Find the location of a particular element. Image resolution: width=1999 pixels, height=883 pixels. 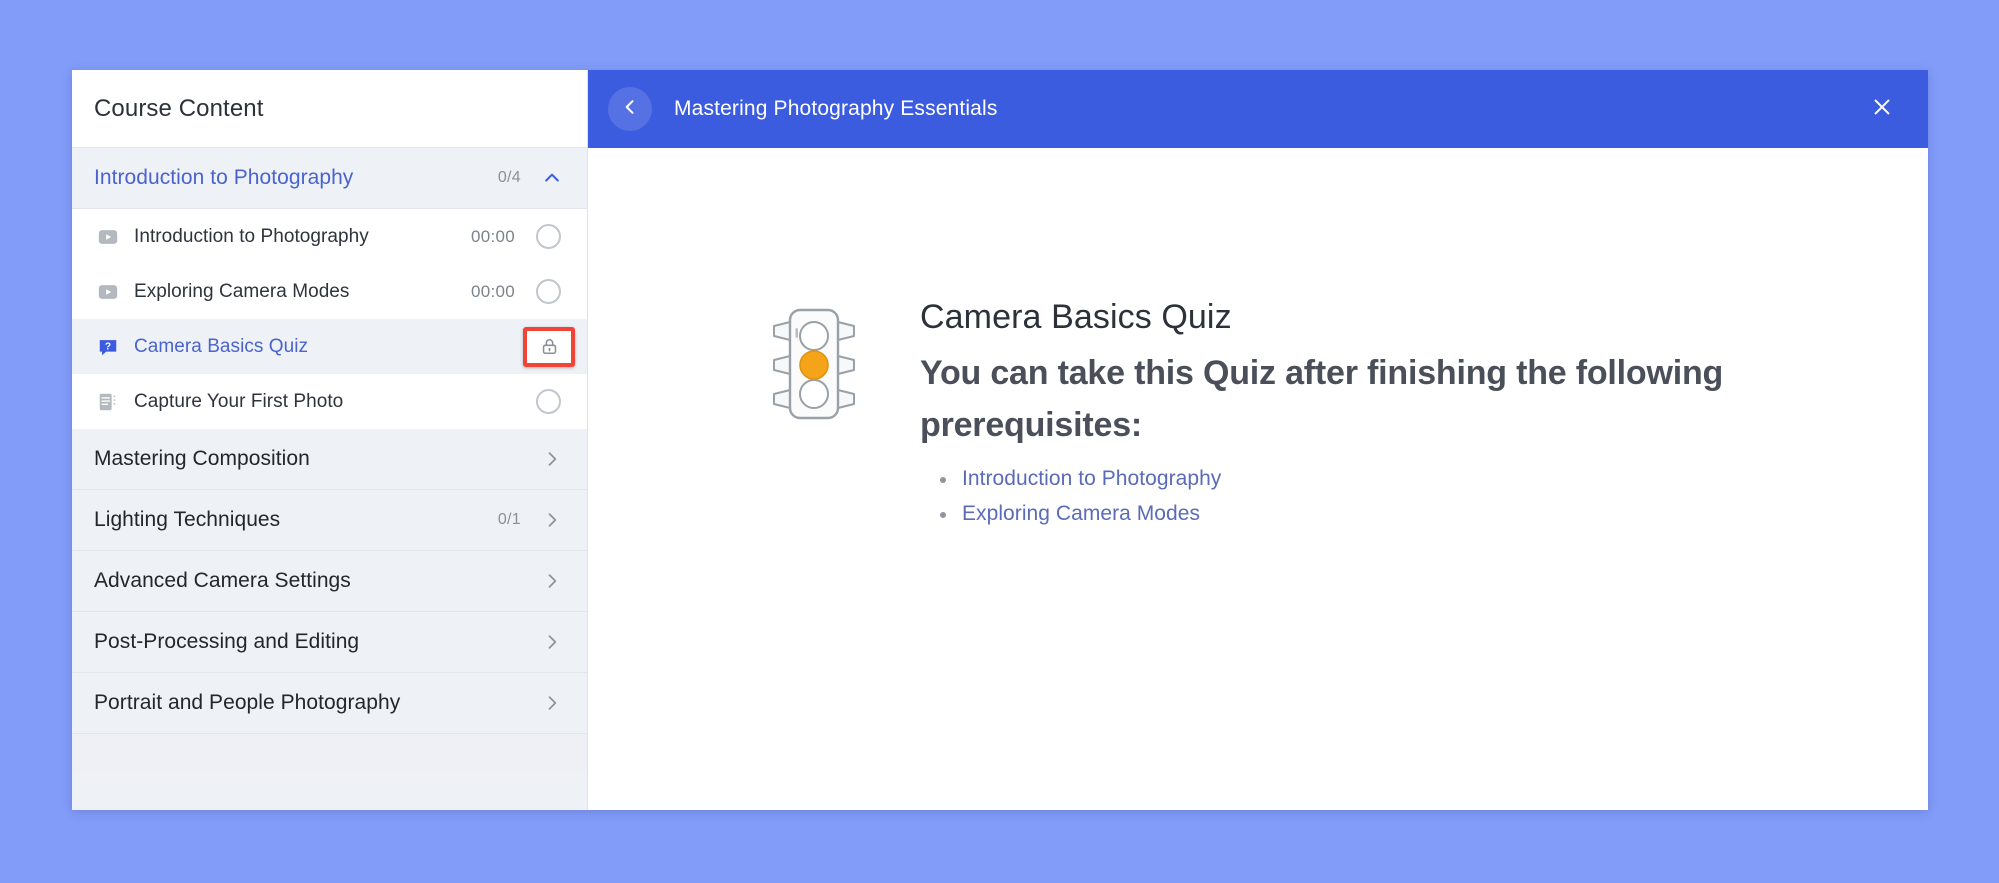

back-button is located at coordinates (630, 109).